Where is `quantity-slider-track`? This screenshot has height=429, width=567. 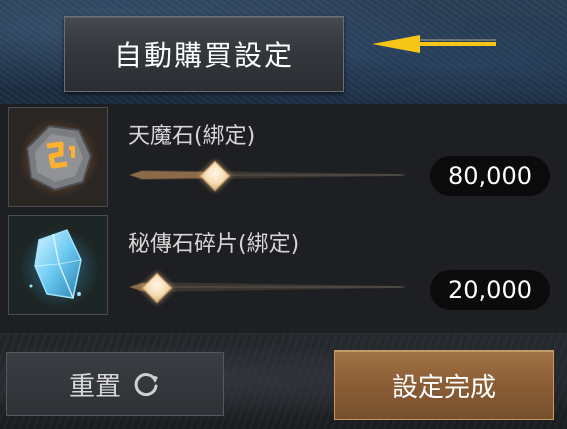
quantity-slider-track is located at coordinates (268, 175).